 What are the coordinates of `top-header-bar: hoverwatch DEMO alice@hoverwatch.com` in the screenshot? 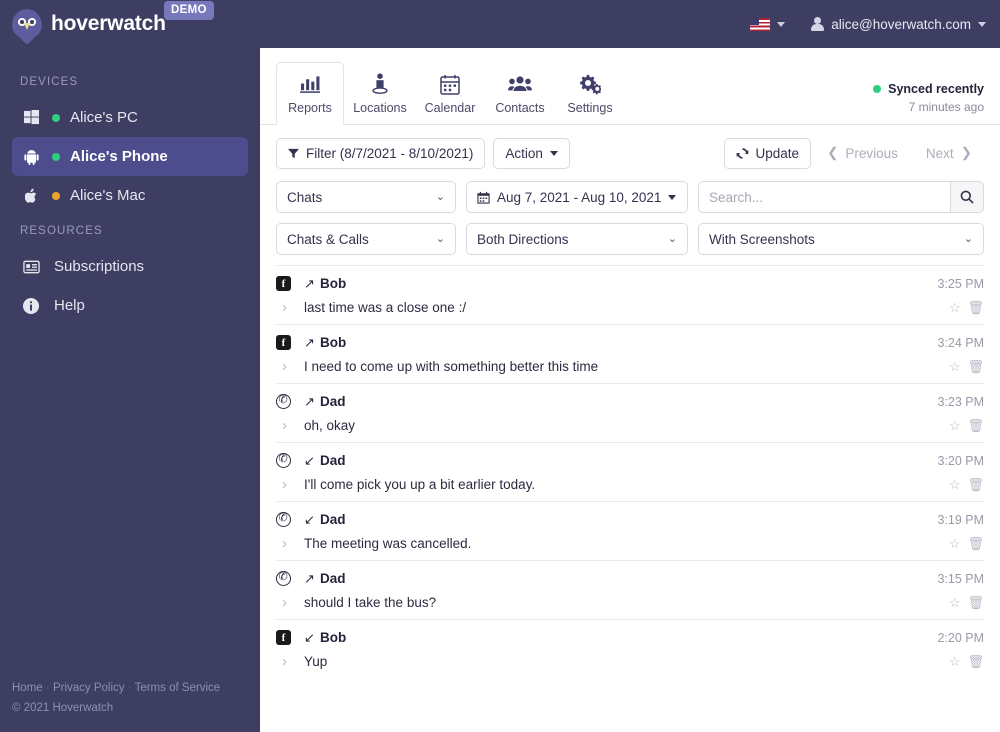 It's located at (500, 24).